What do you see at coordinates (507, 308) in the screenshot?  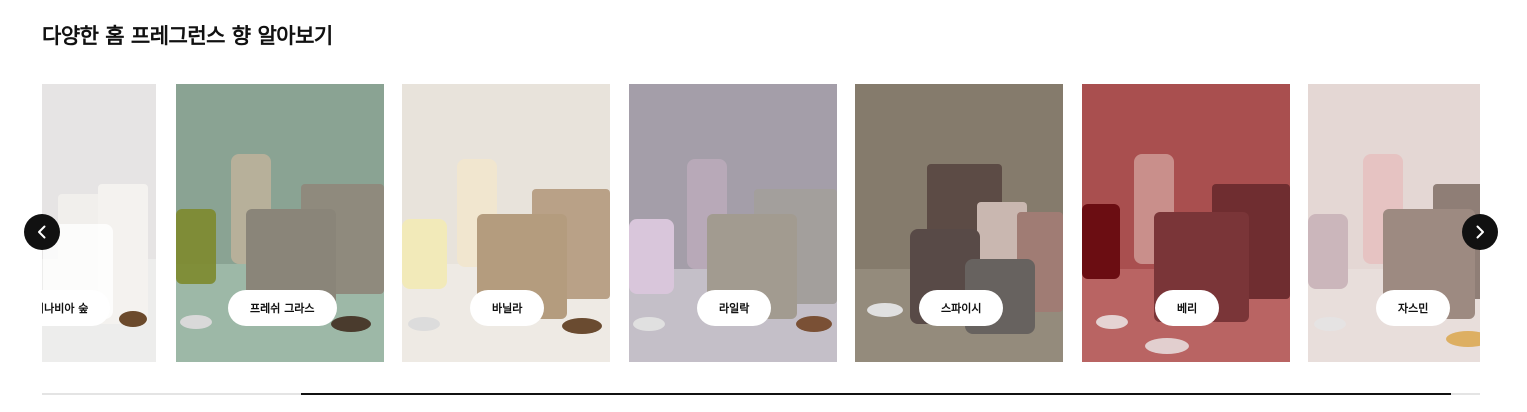 I see `fragrance-label: 바닐라` at bounding box center [507, 308].